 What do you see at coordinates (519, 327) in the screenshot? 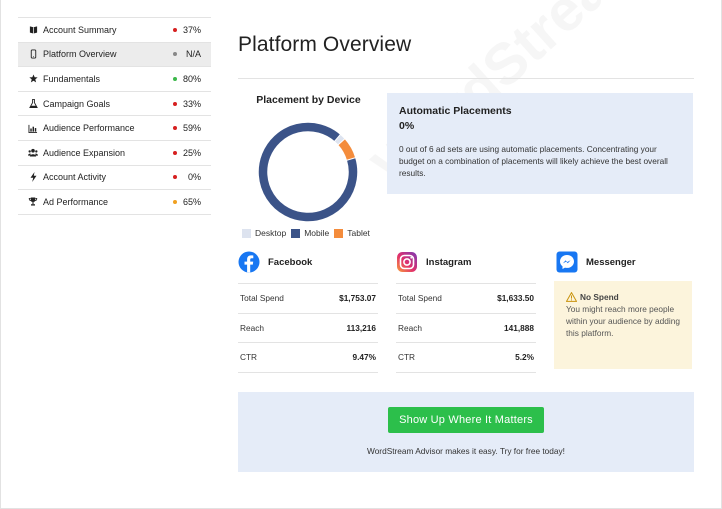
I see `stat-value: 141,888` at bounding box center [519, 327].